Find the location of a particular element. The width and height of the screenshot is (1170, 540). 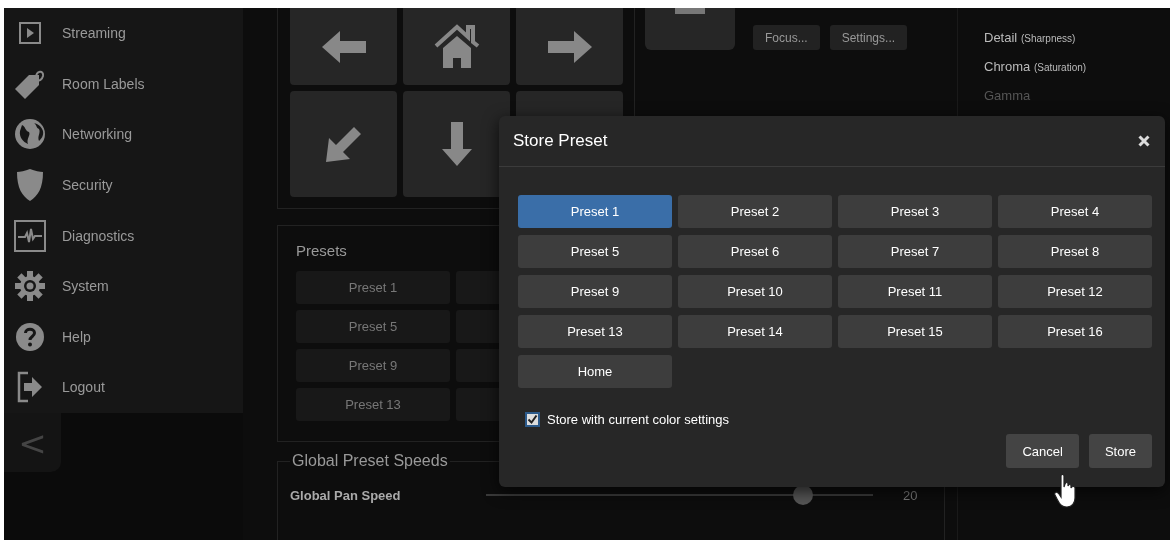

arrow-down-icon is located at coordinates (456, 144).